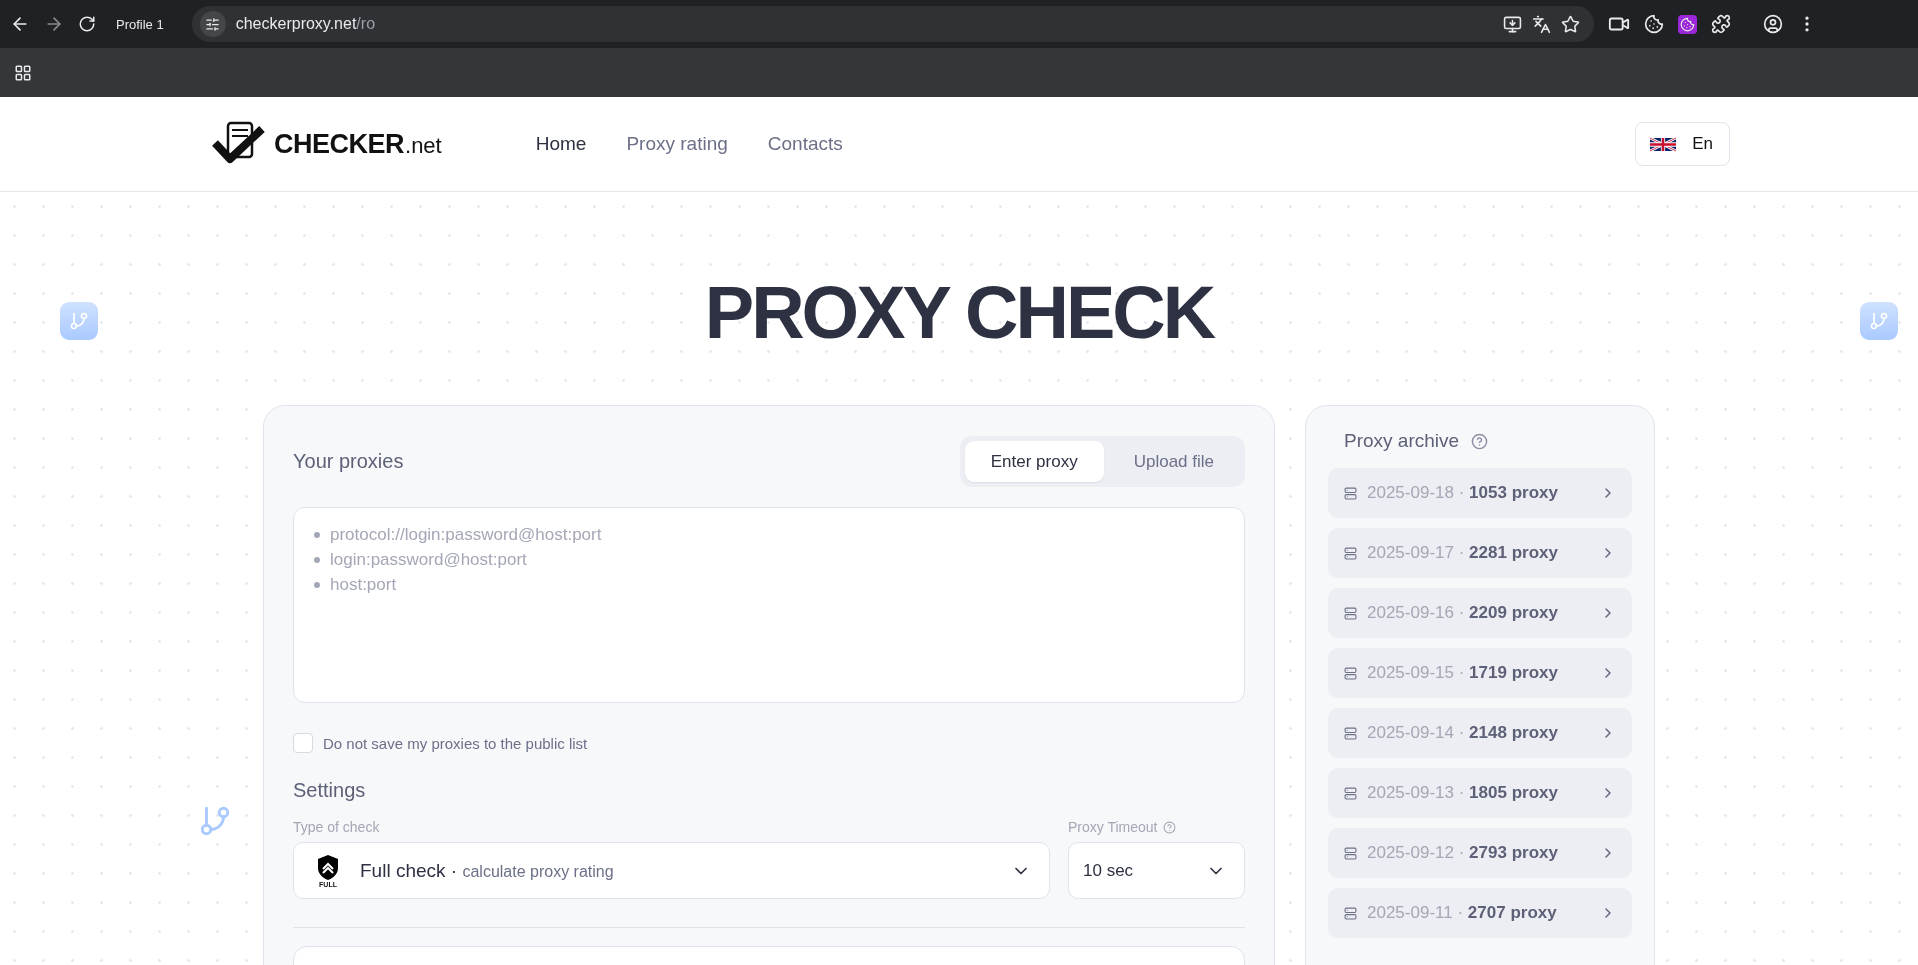  Describe the element at coordinates (769, 534) in the screenshot. I see `placeholder-line: protocol://login:password@host:port` at that location.